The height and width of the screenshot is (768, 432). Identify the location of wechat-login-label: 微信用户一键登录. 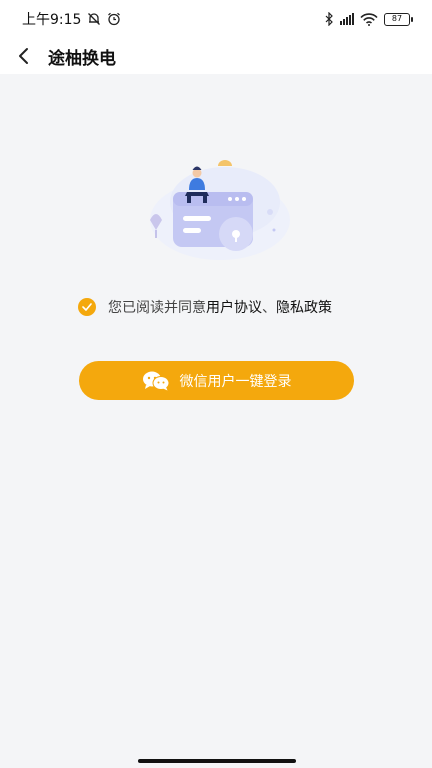
(235, 381).